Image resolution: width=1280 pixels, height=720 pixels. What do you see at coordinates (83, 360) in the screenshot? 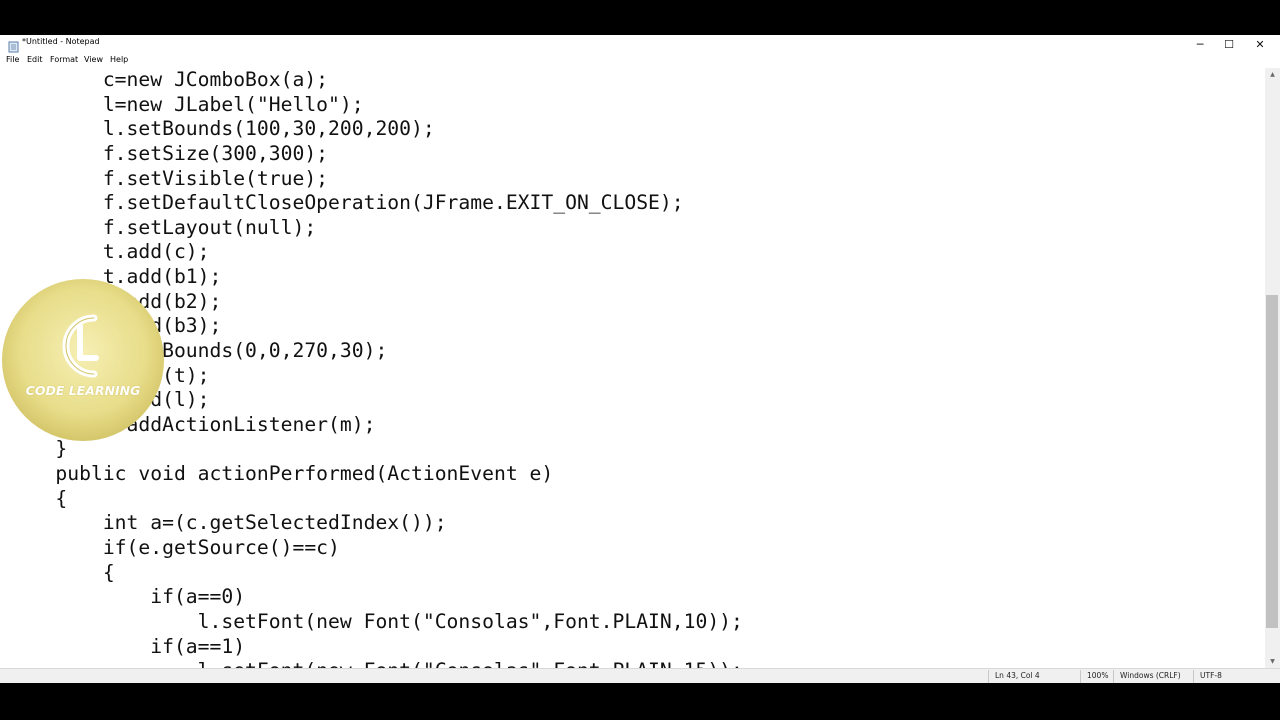
I see `code-learning-logo: CODE LEARNING` at bounding box center [83, 360].